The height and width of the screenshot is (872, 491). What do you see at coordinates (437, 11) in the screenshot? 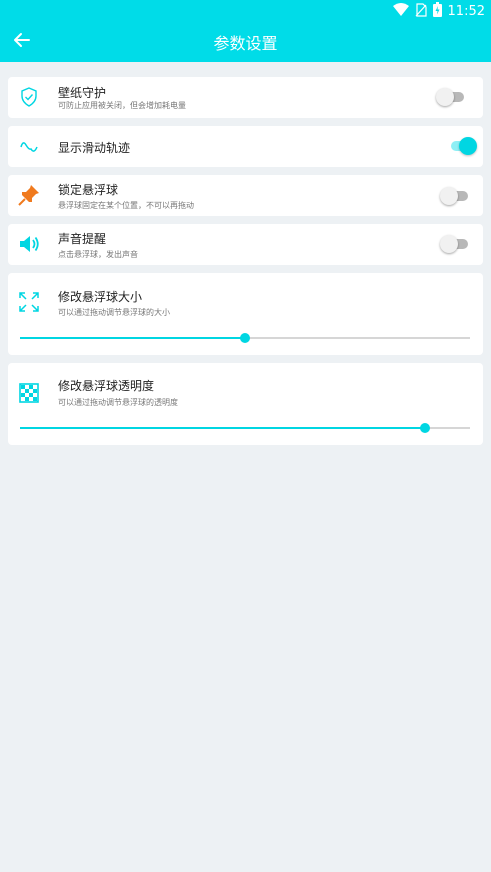
I see `battery-icon` at bounding box center [437, 11].